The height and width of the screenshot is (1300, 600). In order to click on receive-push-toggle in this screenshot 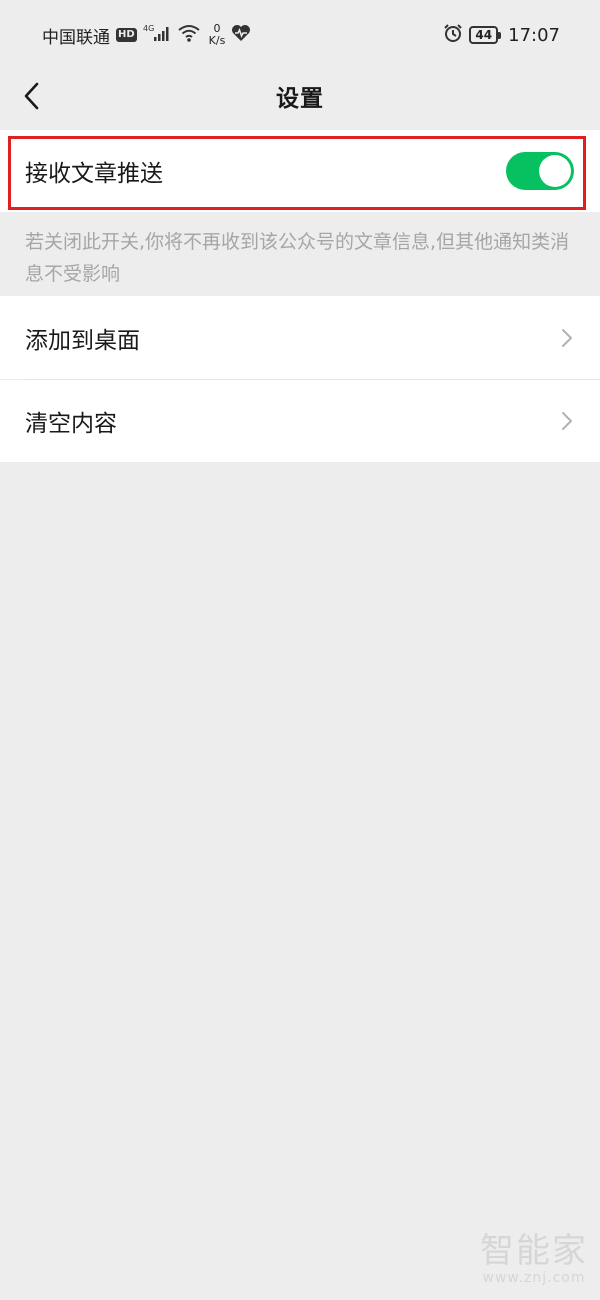, I will do `click(540, 171)`.